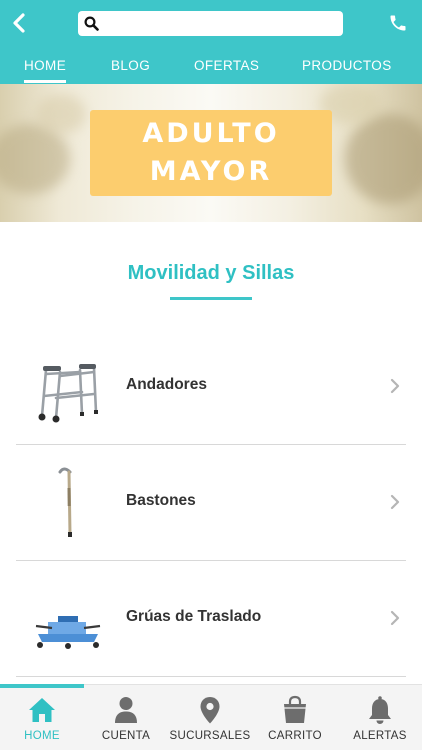  I want to click on tab-home: HOME, so click(45, 70).